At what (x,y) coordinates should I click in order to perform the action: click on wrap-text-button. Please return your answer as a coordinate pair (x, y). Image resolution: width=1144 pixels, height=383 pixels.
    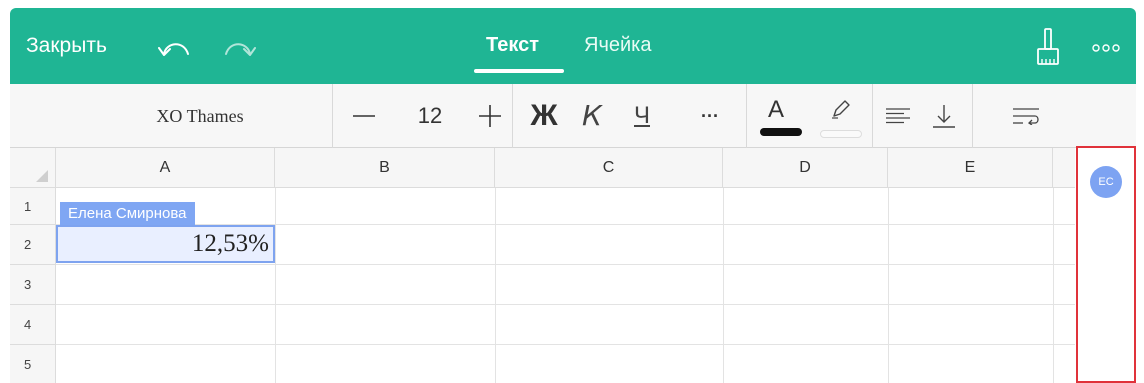
    Looking at the image, I should click on (1026, 116).